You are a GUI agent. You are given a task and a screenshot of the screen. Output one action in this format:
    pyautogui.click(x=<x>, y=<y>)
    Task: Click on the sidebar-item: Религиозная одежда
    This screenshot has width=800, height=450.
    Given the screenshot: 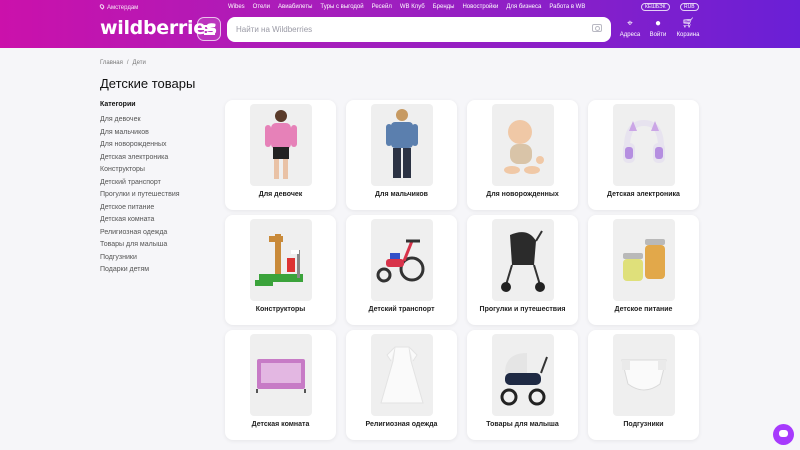 What is the action you would take?
    pyautogui.click(x=160, y=233)
    